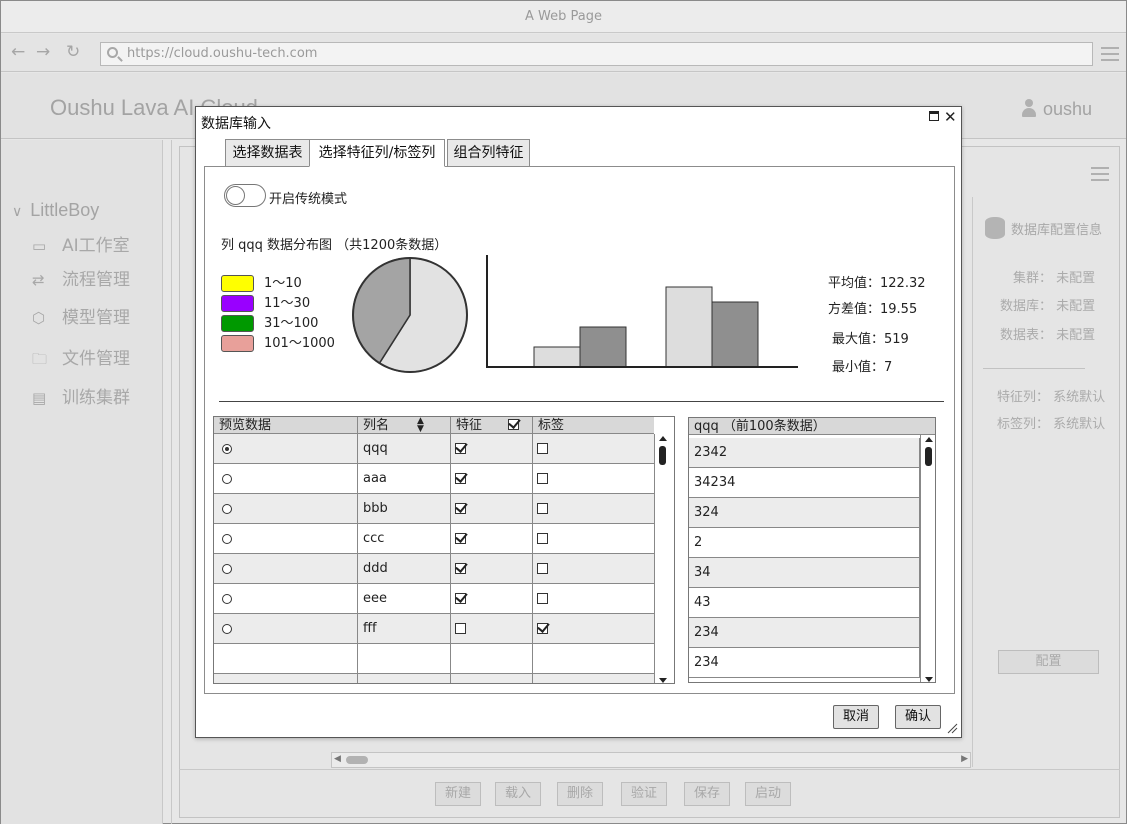 The height and width of the screenshot is (824, 1127). What do you see at coordinates (513, 424) in the screenshot?
I see `select-all-feature-checkbox` at bounding box center [513, 424].